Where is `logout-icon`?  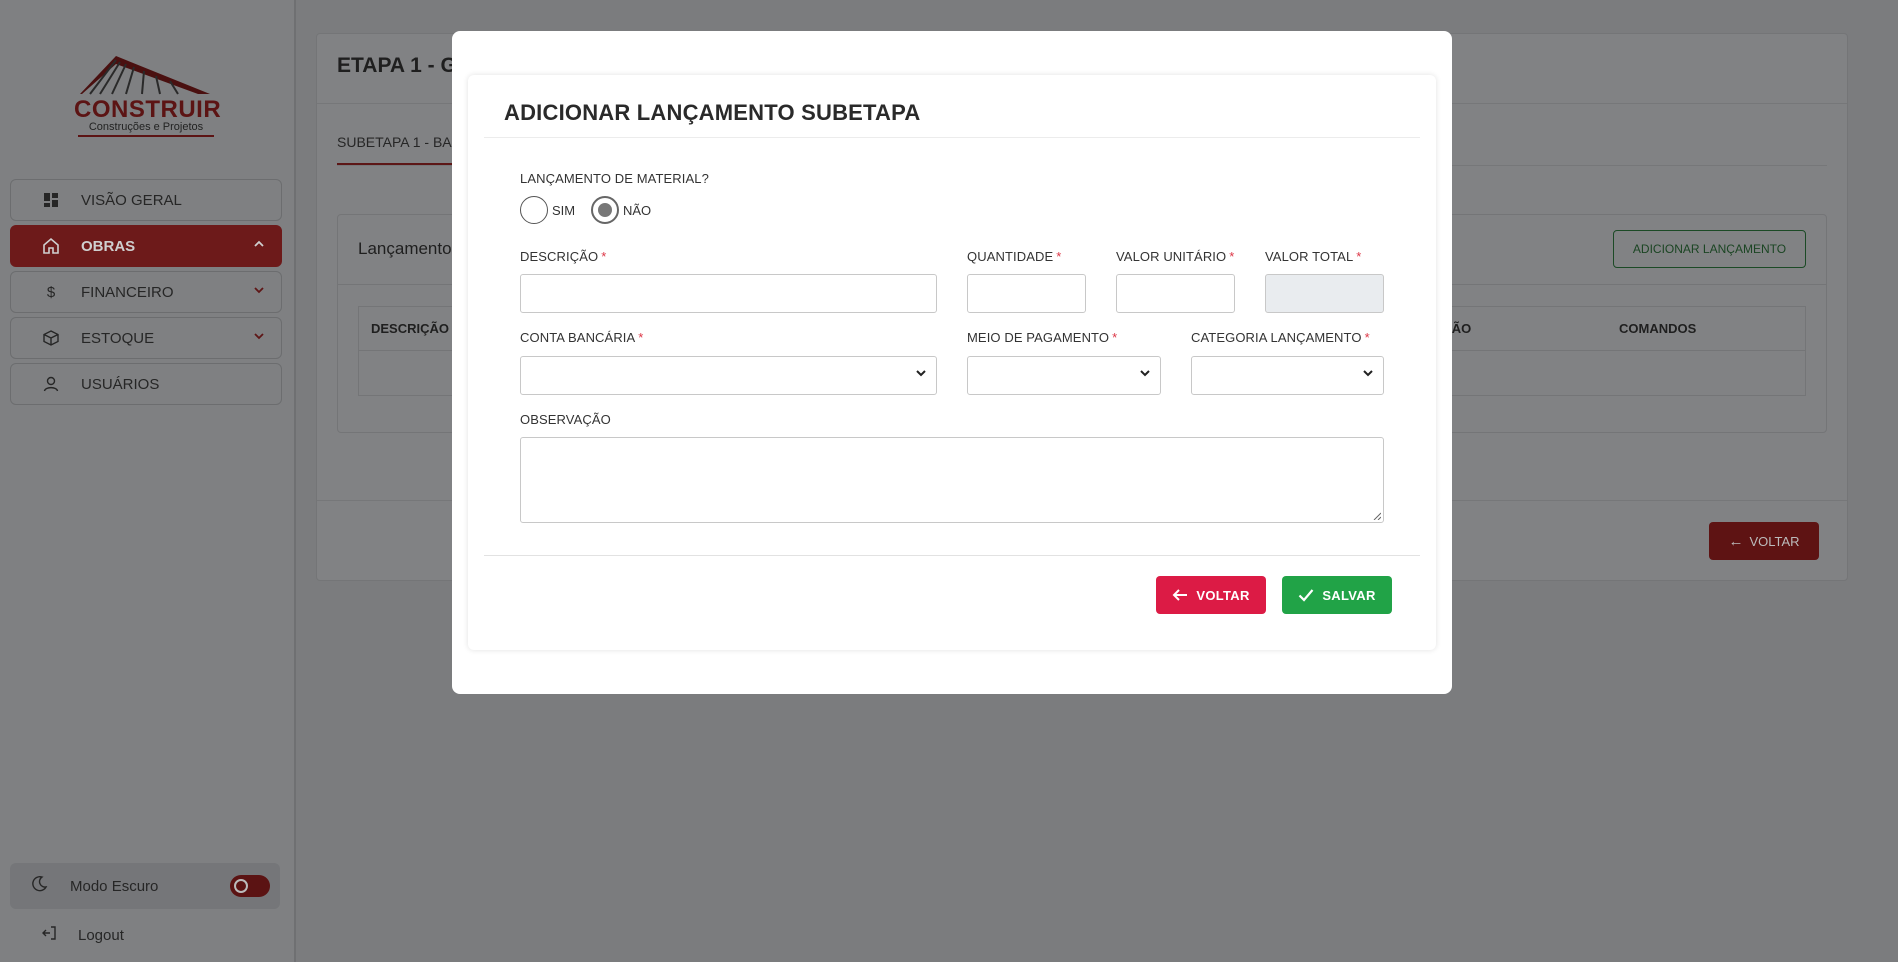
logout-icon is located at coordinates (50, 935).